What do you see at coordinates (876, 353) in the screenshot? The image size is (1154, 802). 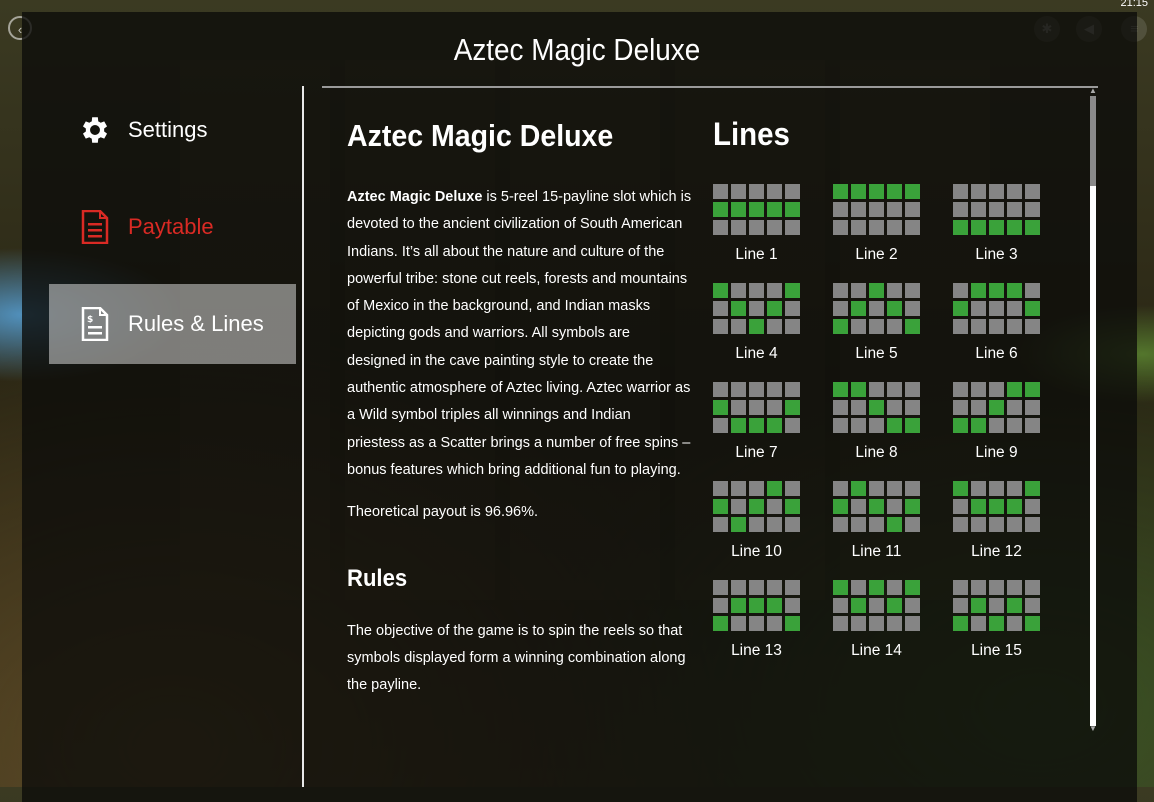 I see `payline-label: Line 5` at bounding box center [876, 353].